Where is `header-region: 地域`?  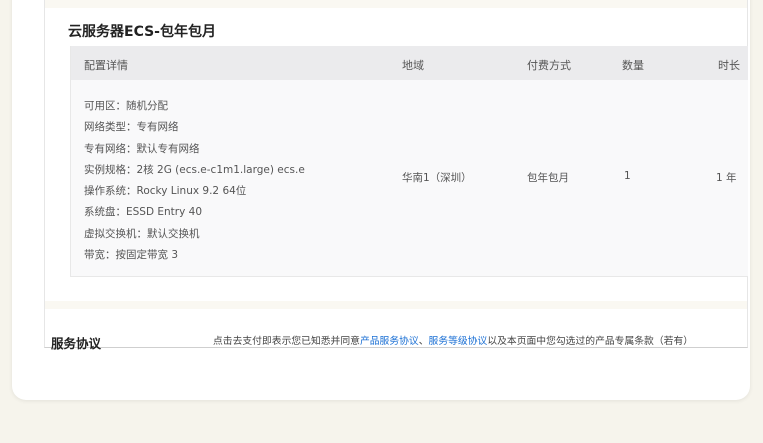 header-region: 地域 is located at coordinates (413, 65).